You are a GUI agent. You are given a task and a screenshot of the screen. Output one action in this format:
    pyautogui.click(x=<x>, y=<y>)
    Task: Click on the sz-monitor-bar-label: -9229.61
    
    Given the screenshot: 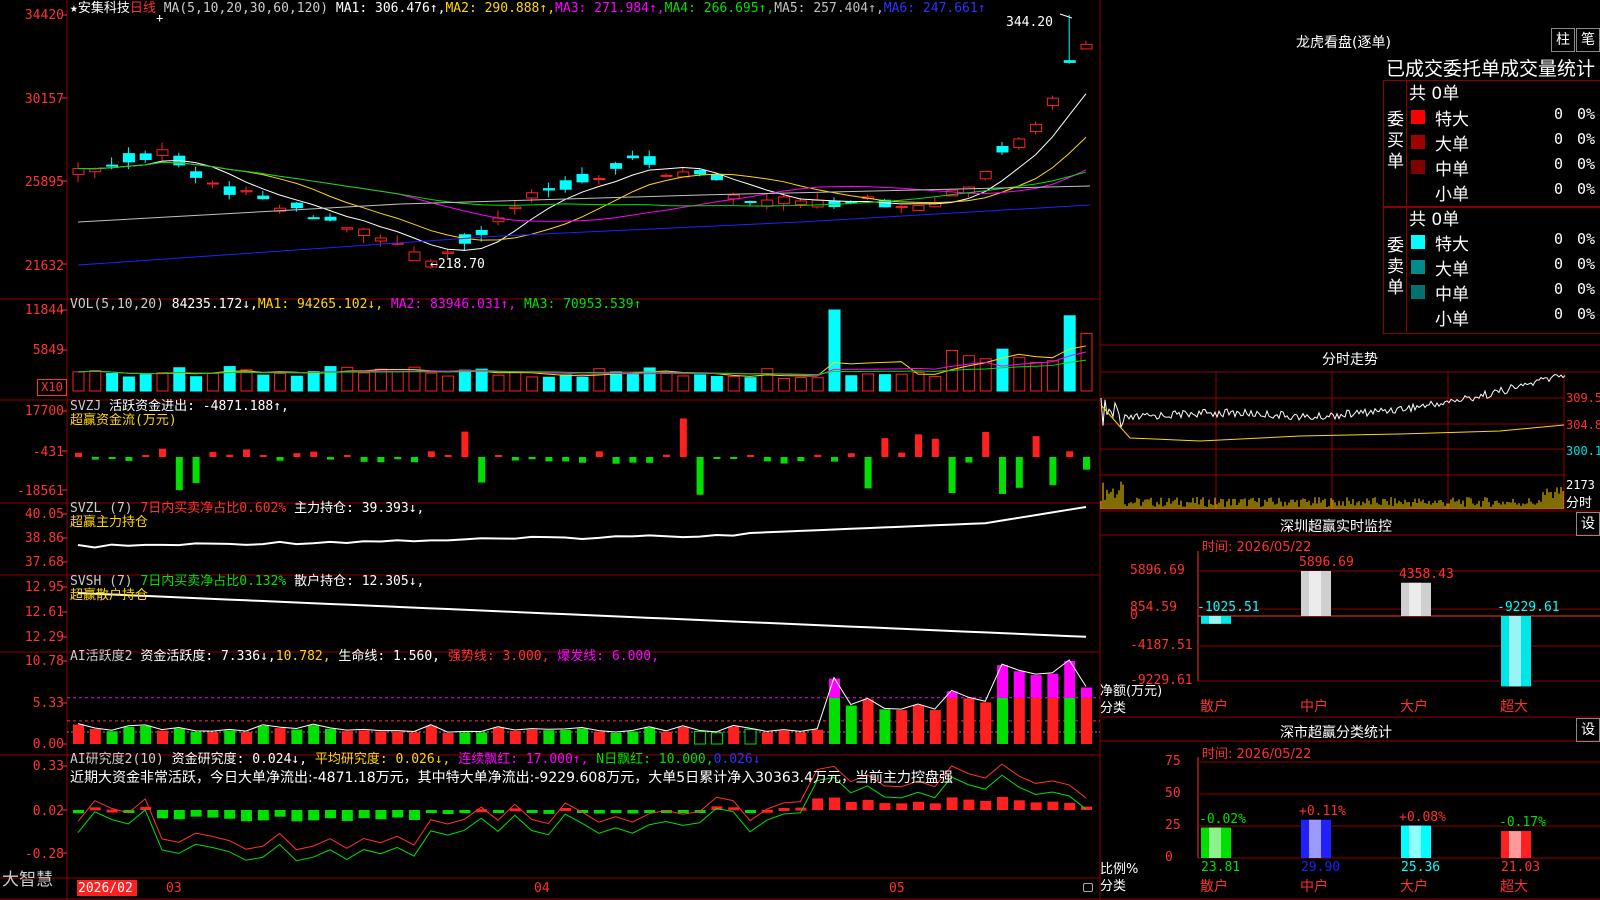 What is the action you would take?
    pyautogui.click(x=1528, y=607)
    